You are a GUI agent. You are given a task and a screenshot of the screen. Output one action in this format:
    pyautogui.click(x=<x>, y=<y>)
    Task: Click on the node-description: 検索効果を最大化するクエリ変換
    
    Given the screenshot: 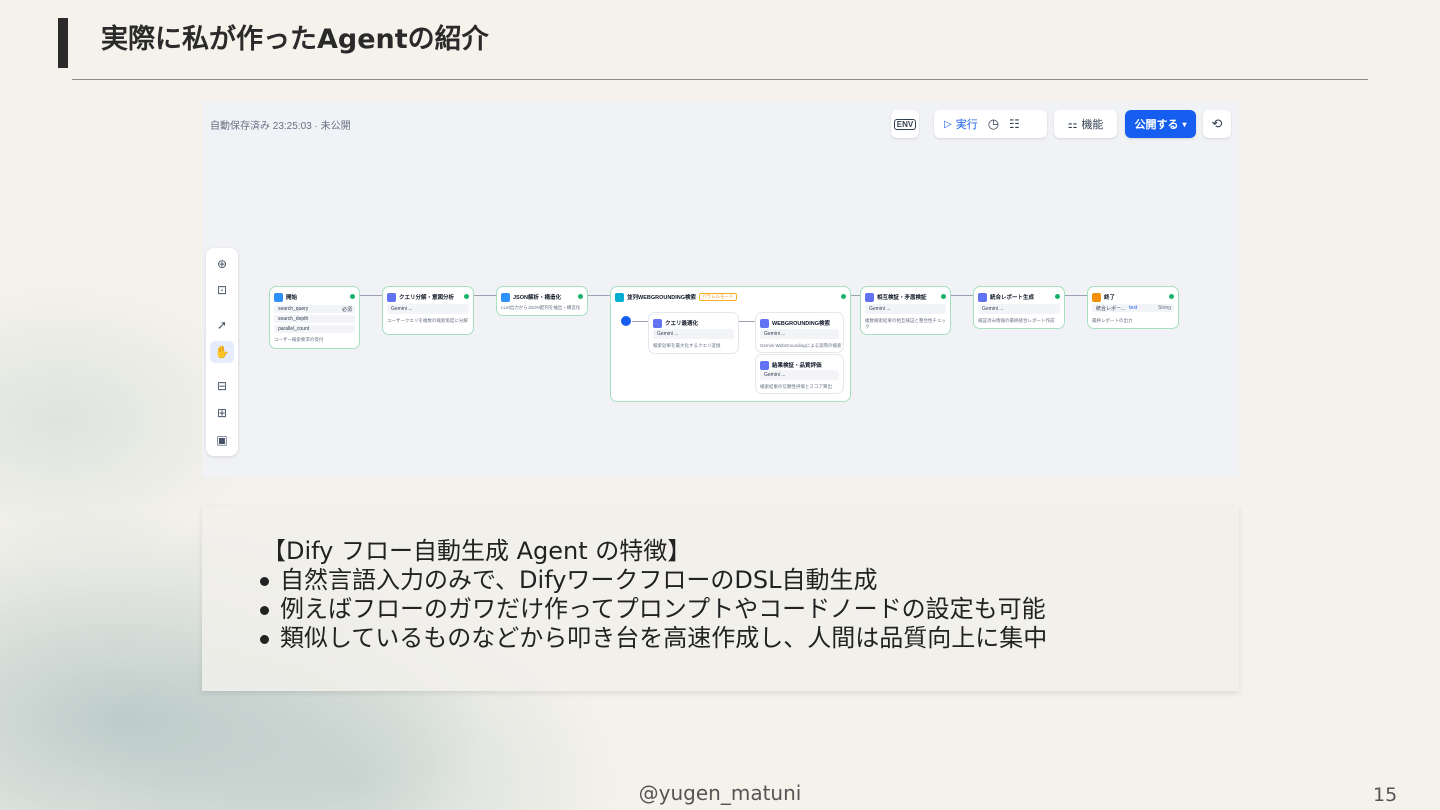 What is the action you would take?
    pyautogui.click(x=687, y=345)
    